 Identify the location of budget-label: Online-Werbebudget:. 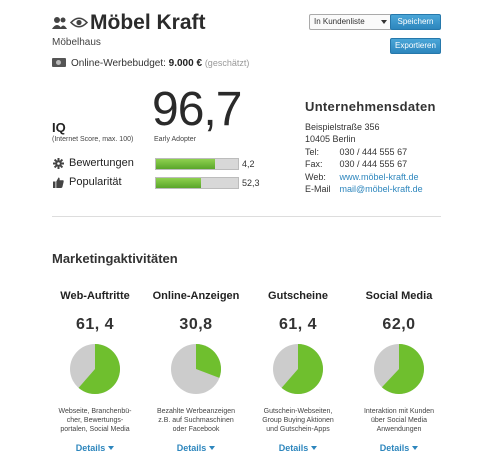
(118, 63).